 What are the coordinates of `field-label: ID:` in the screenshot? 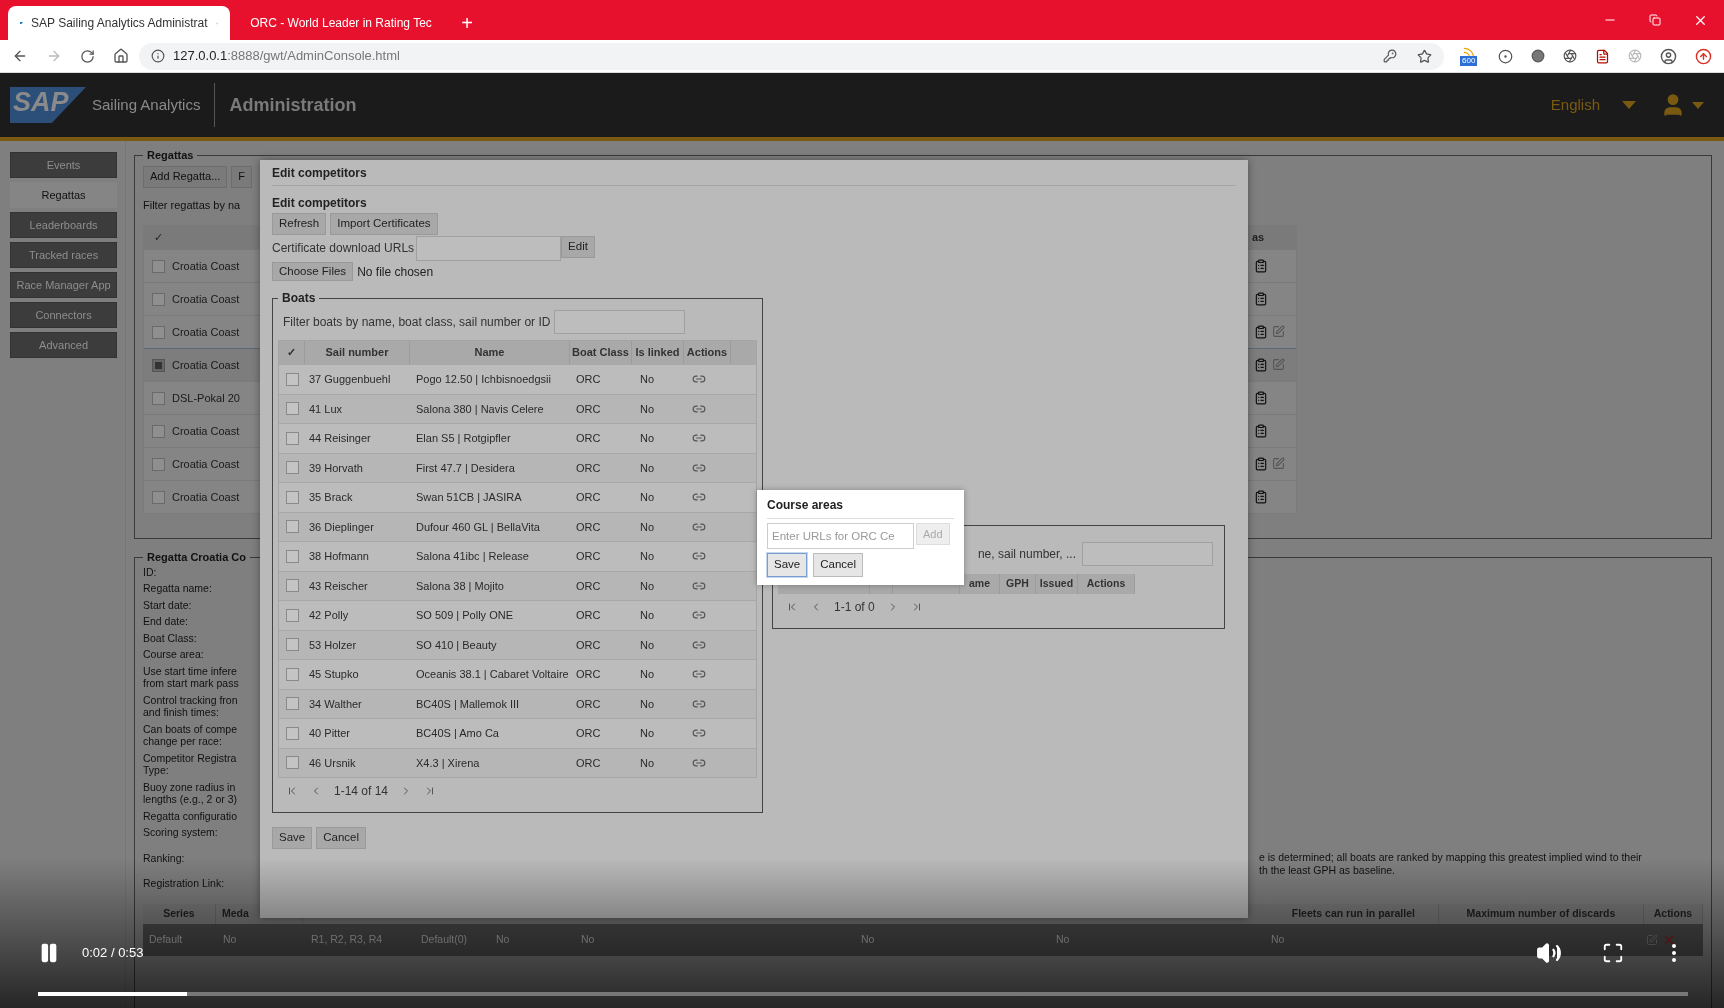 It's located at (150, 571).